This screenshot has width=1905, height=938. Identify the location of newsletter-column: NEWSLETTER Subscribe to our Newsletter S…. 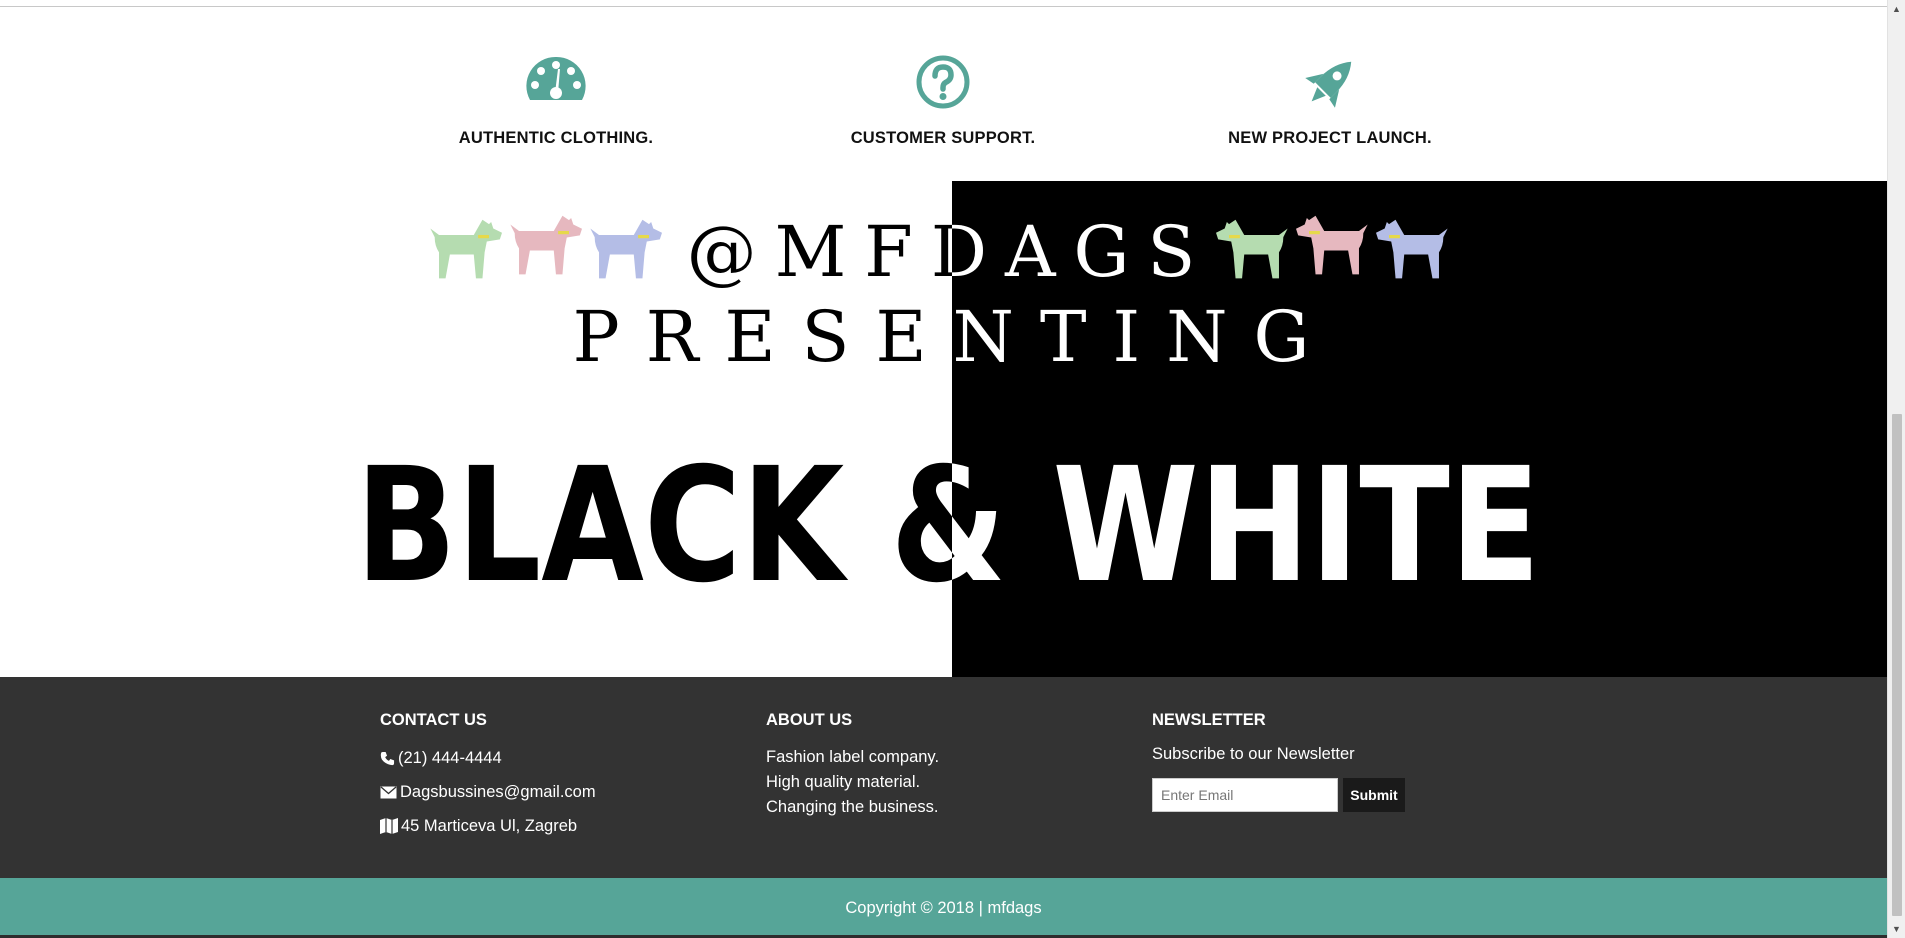
(1278, 761).